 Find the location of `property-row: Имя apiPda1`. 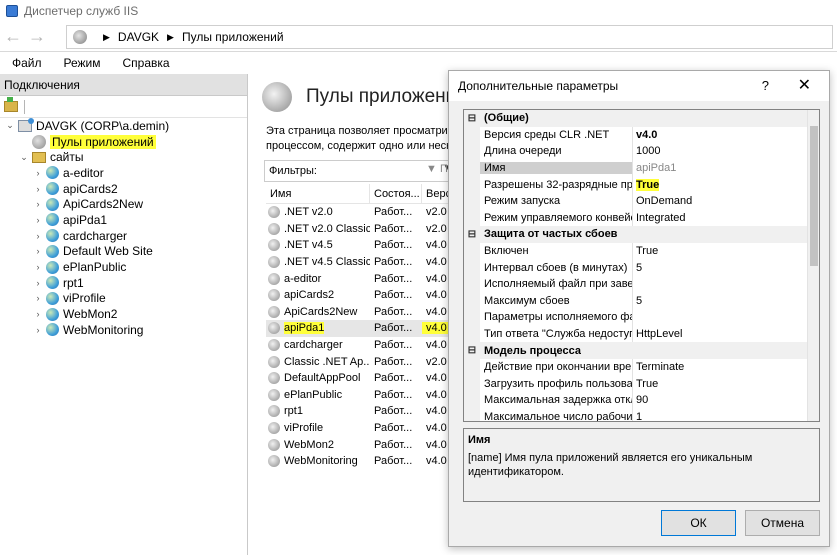

property-row: Имя apiPda1 is located at coordinates (641, 168).